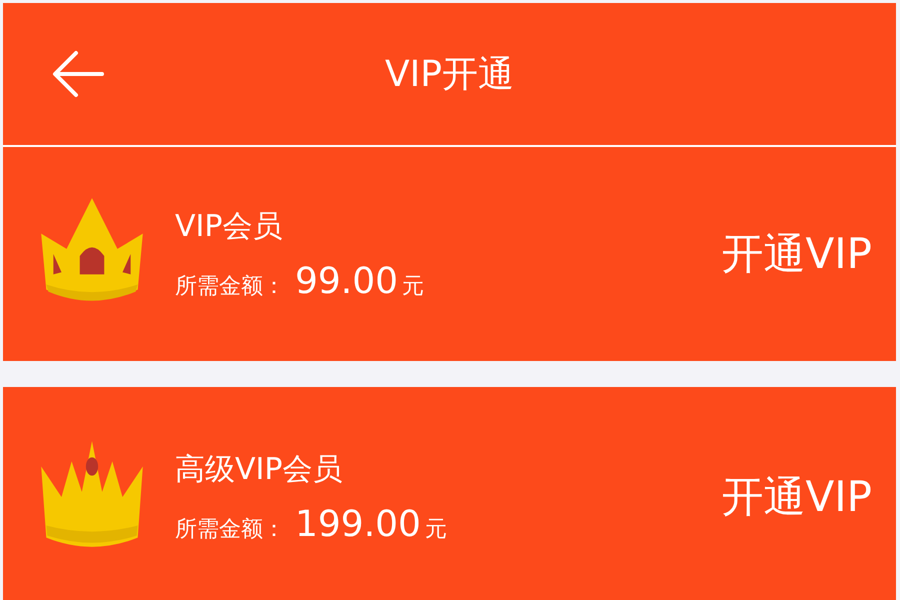 The height and width of the screenshot is (600, 900). Describe the element at coordinates (449, 74) in the screenshot. I see `page-title: VIP开通` at that location.